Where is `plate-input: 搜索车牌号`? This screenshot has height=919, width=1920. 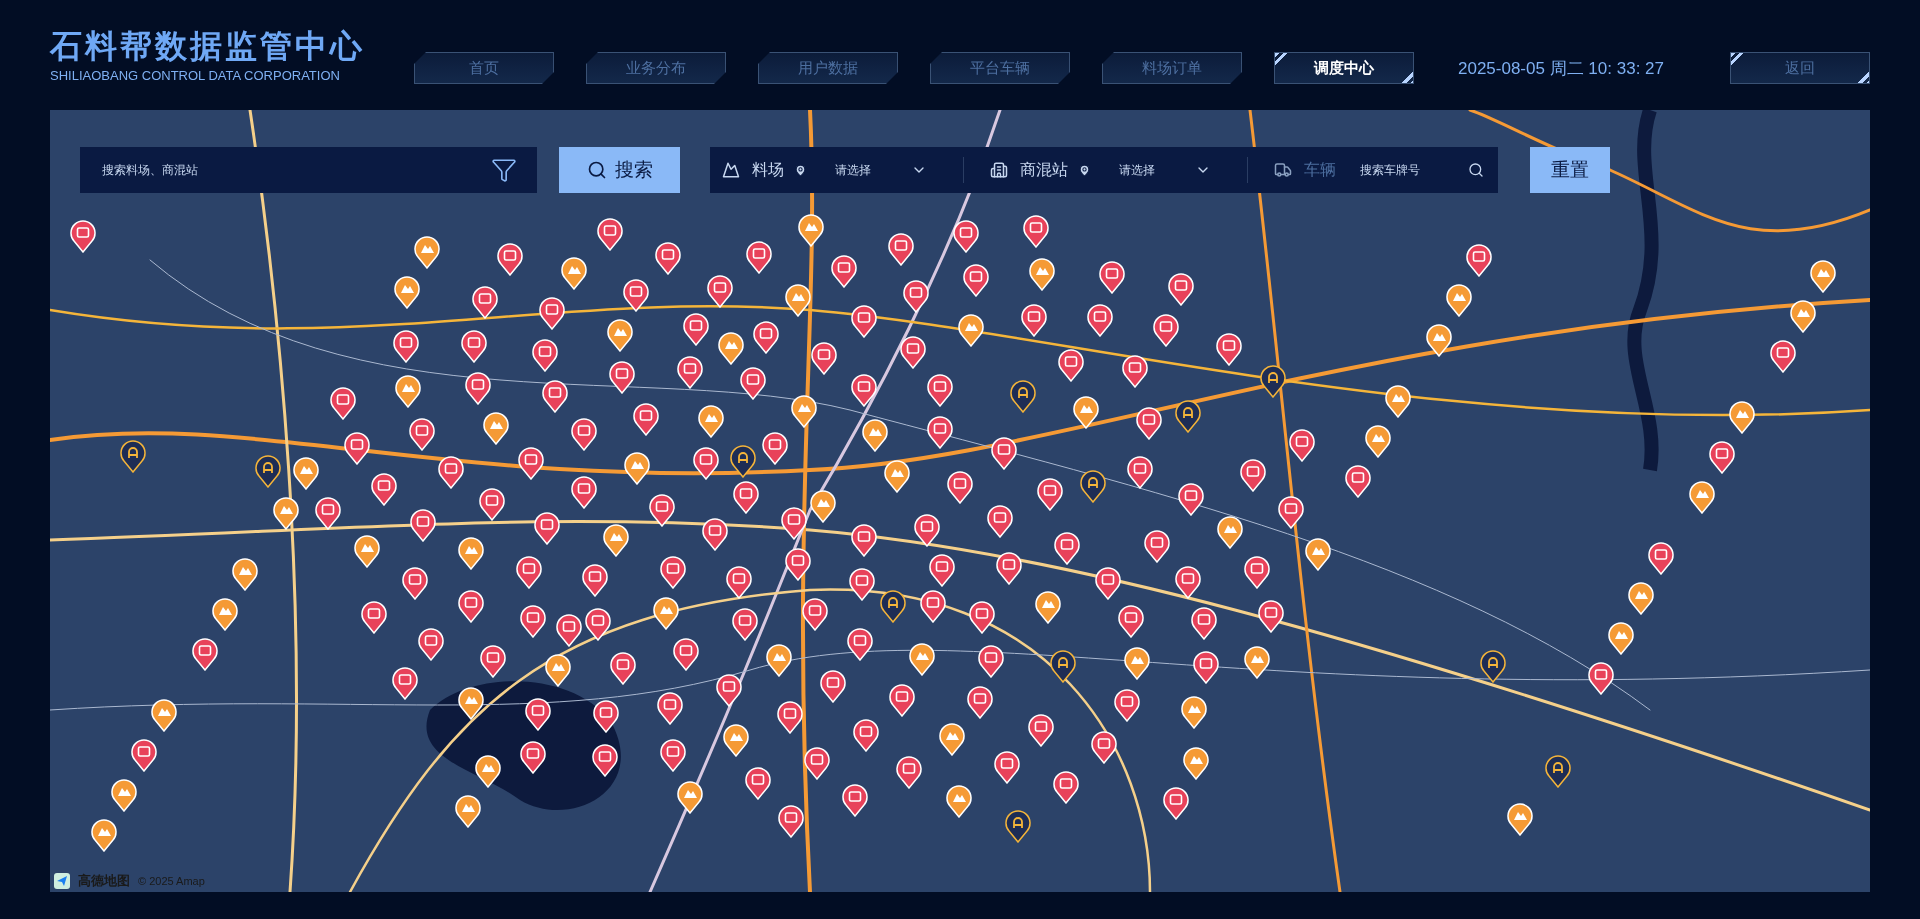 plate-input: 搜索车牌号 is located at coordinates (1408, 170).